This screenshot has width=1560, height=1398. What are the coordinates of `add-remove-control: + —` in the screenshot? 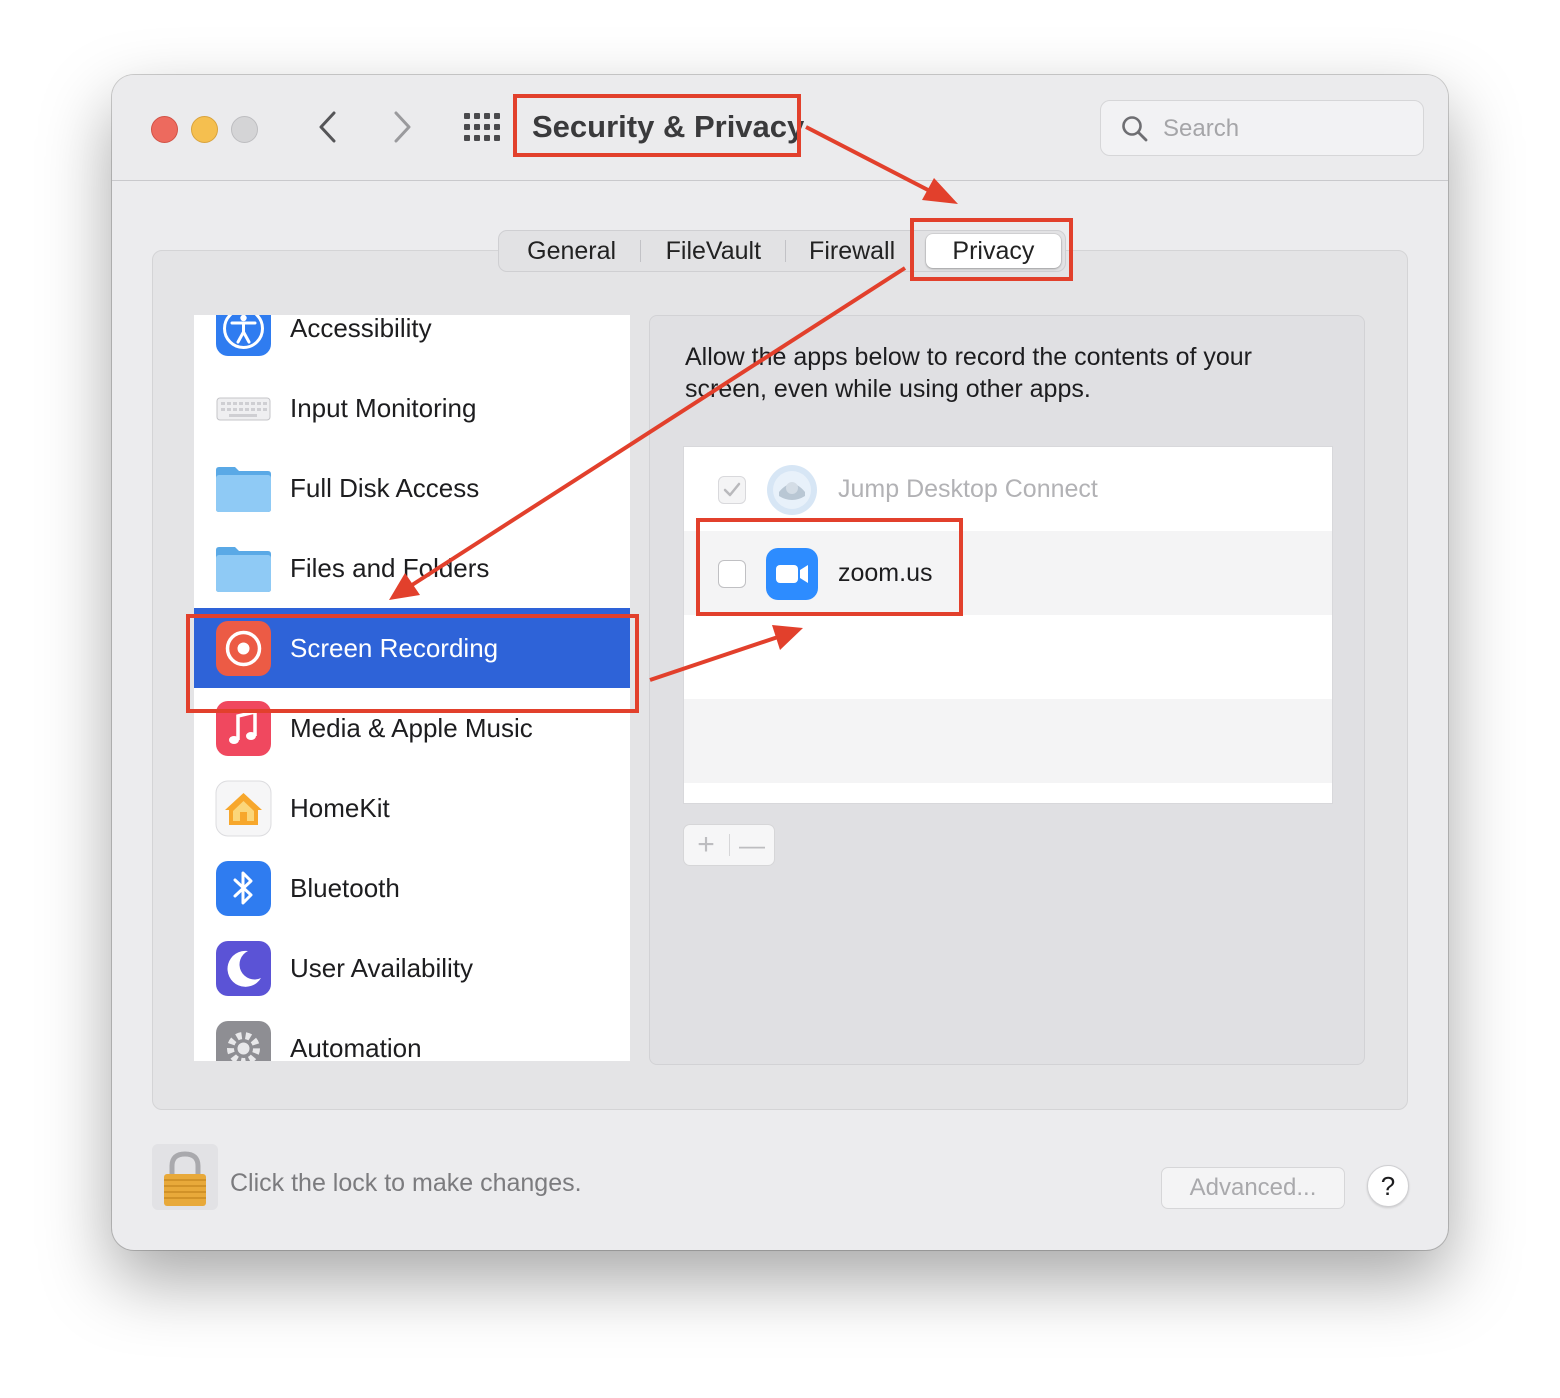 It's located at (729, 845).